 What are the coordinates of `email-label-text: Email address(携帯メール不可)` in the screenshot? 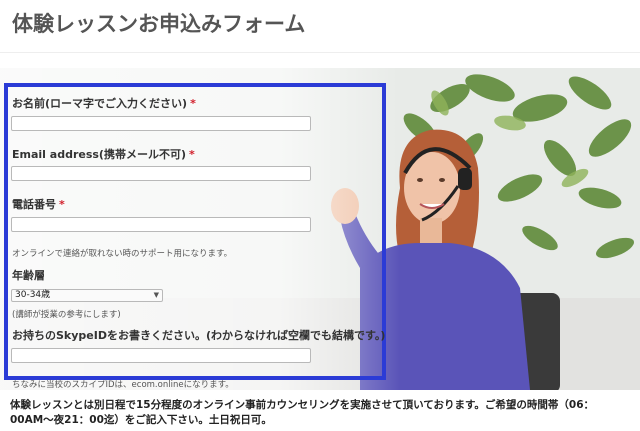 It's located at (99, 154).